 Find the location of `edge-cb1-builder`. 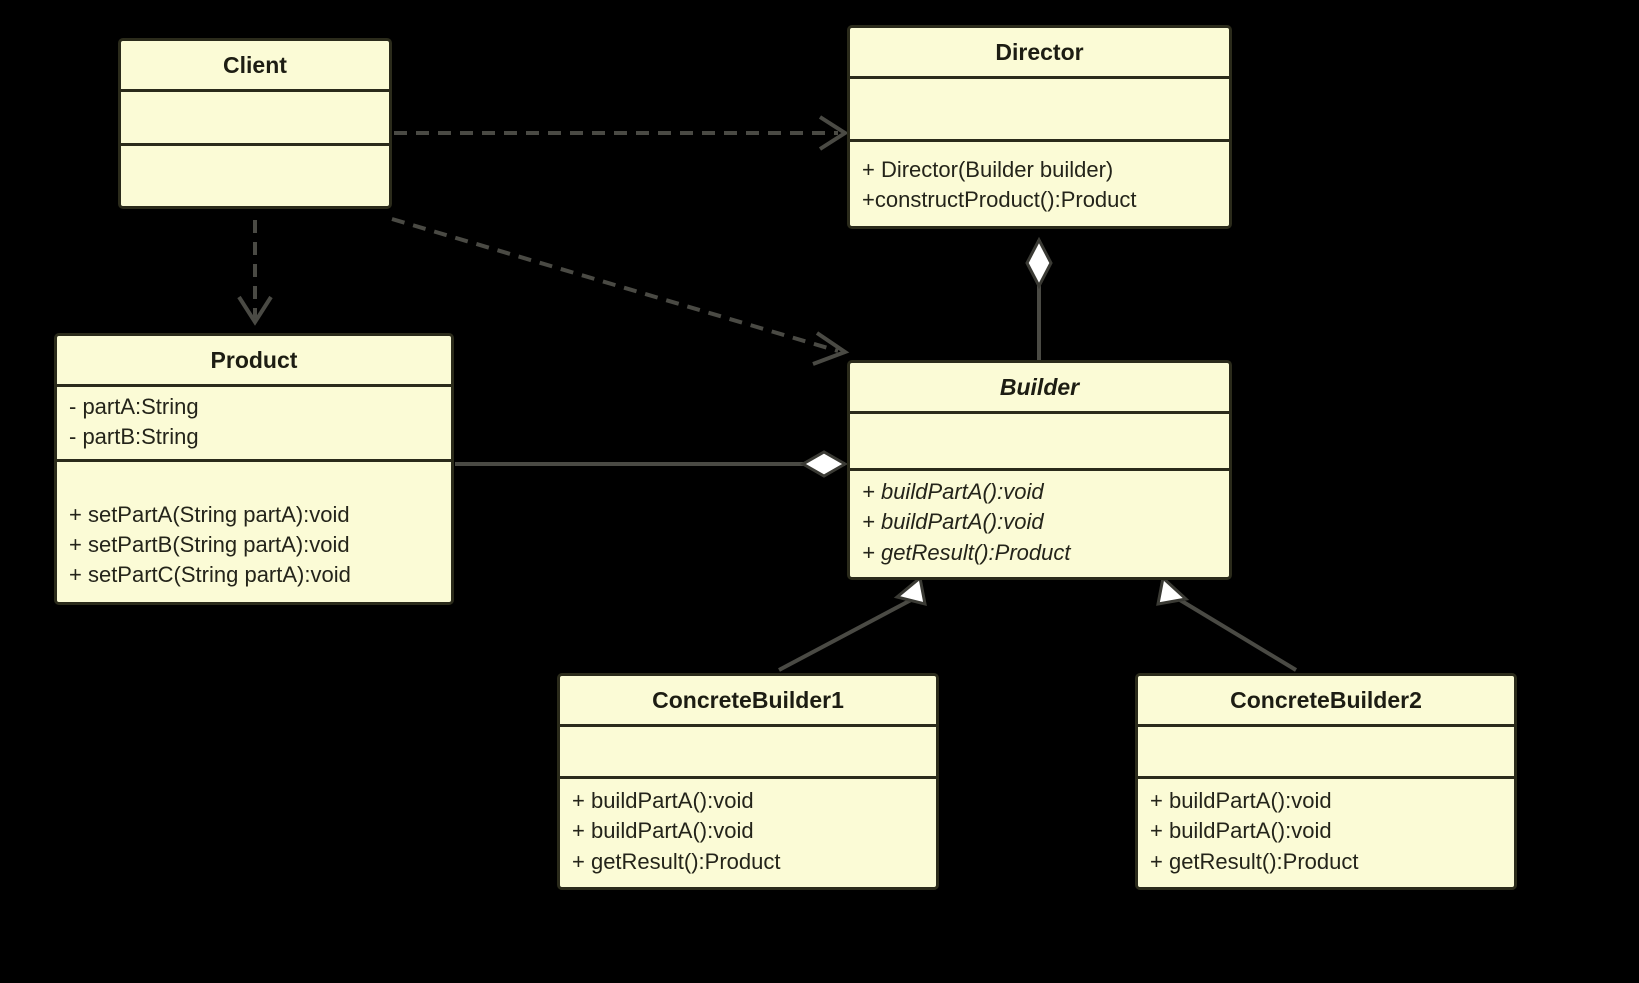

edge-cb1-builder is located at coordinates (852, 623).